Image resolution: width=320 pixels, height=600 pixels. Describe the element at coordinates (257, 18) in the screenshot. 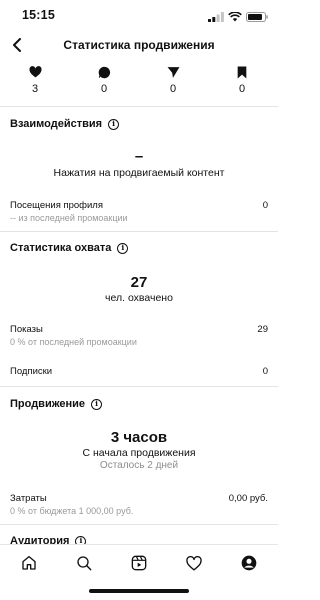

I see `battery-icon` at that location.